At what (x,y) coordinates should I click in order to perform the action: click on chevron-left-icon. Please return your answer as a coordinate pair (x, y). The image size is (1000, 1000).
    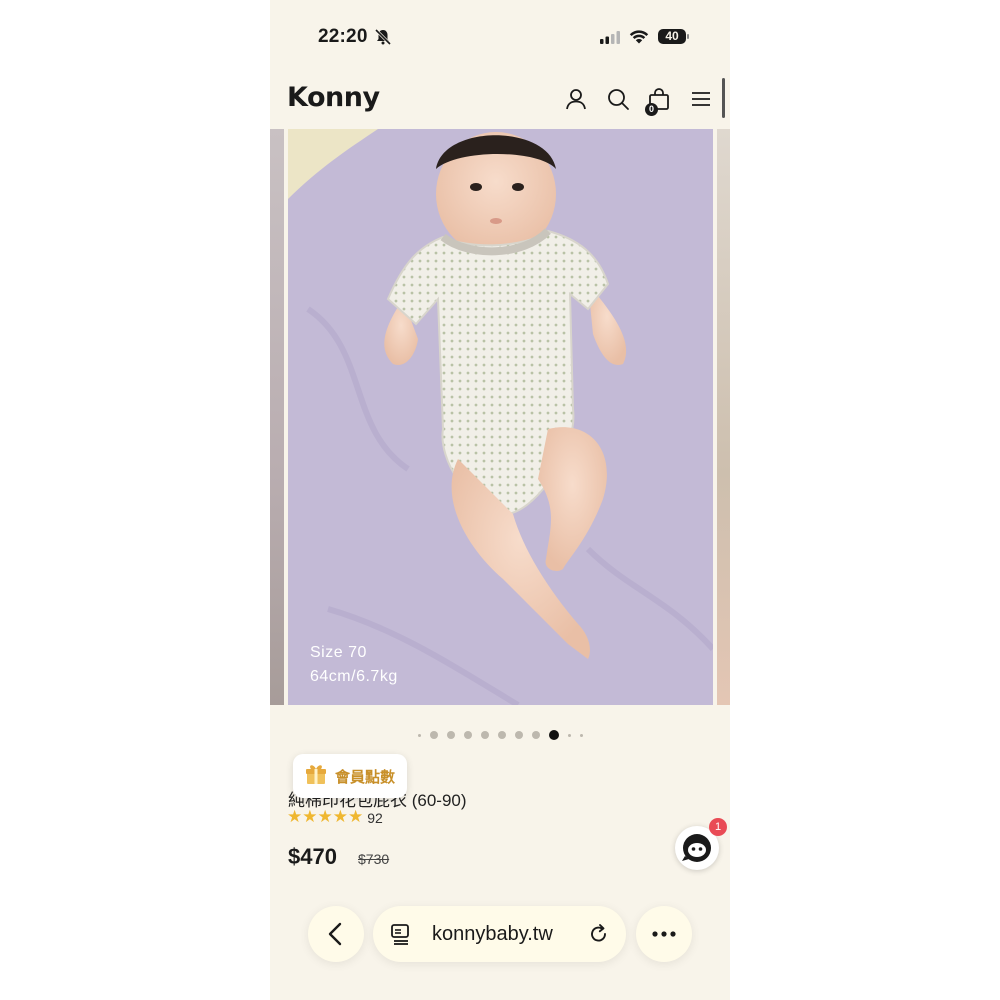
    Looking at the image, I should click on (335, 934).